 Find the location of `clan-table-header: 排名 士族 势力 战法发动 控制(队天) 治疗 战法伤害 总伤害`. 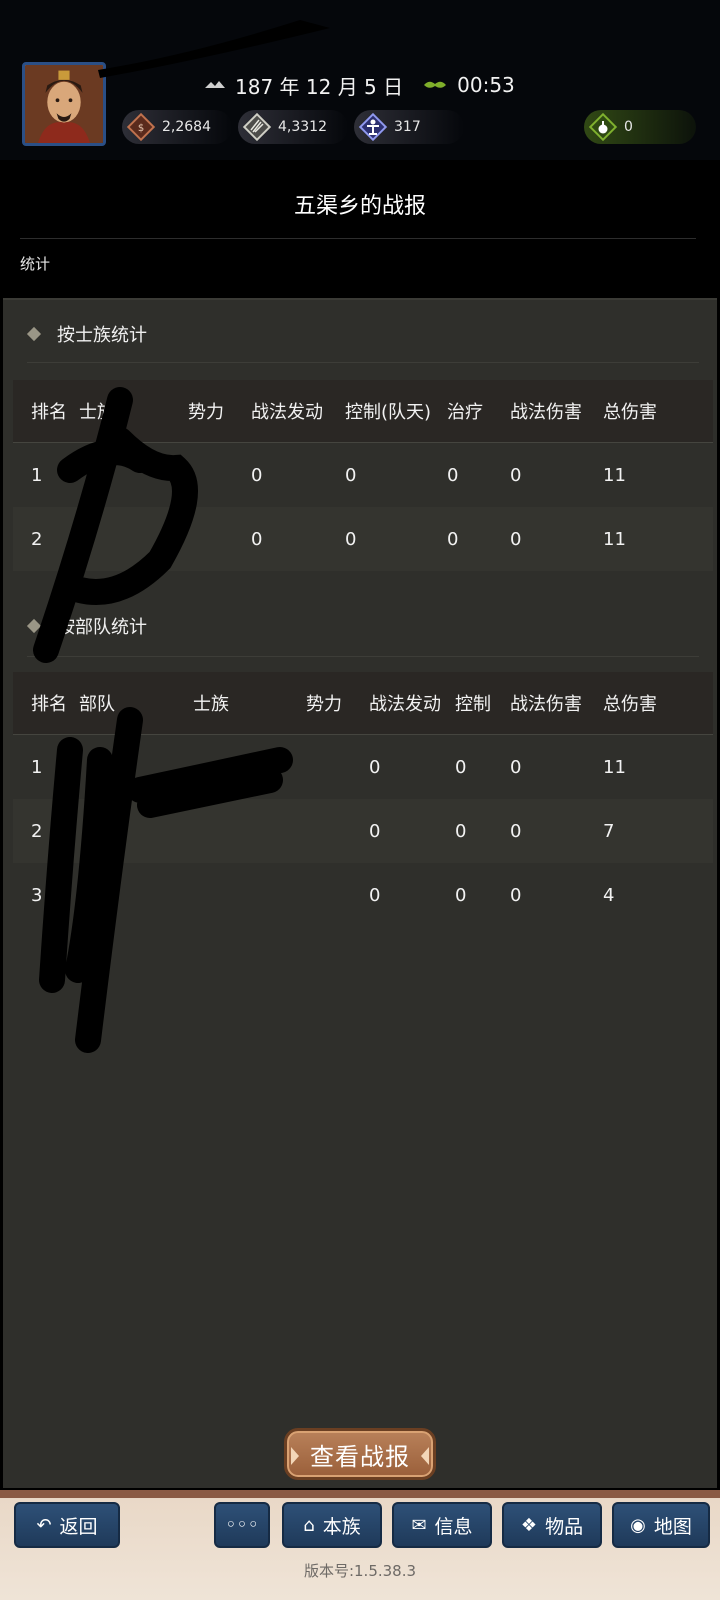

clan-table-header: 排名 士族 势力 战法发动 控制(队天) 治疗 战法伤害 总伤害 is located at coordinates (363, 411).